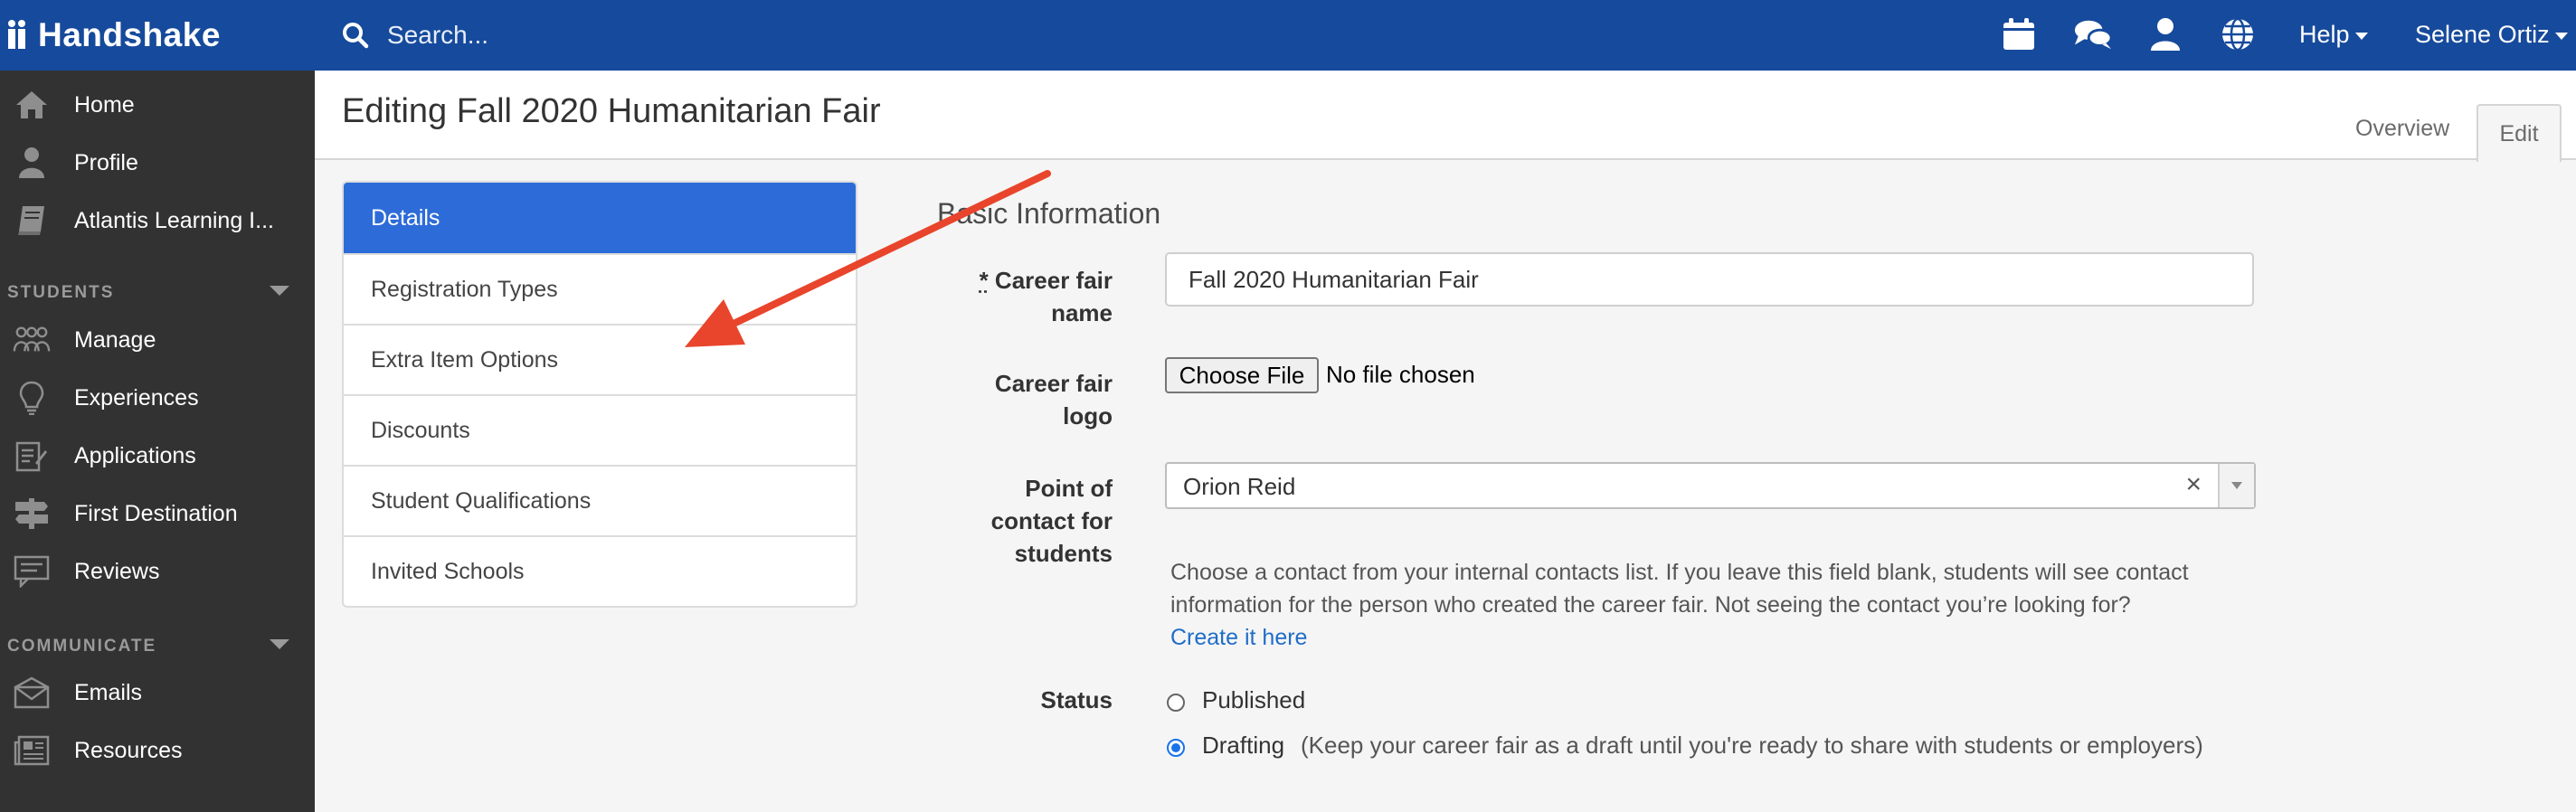 The height and width of the screenshot is (812, 2576). What do you see at coordinates (158, 693) in the screenshot?
I see `sidebar-item-emails: Emails` at bounding box center [158, 693].